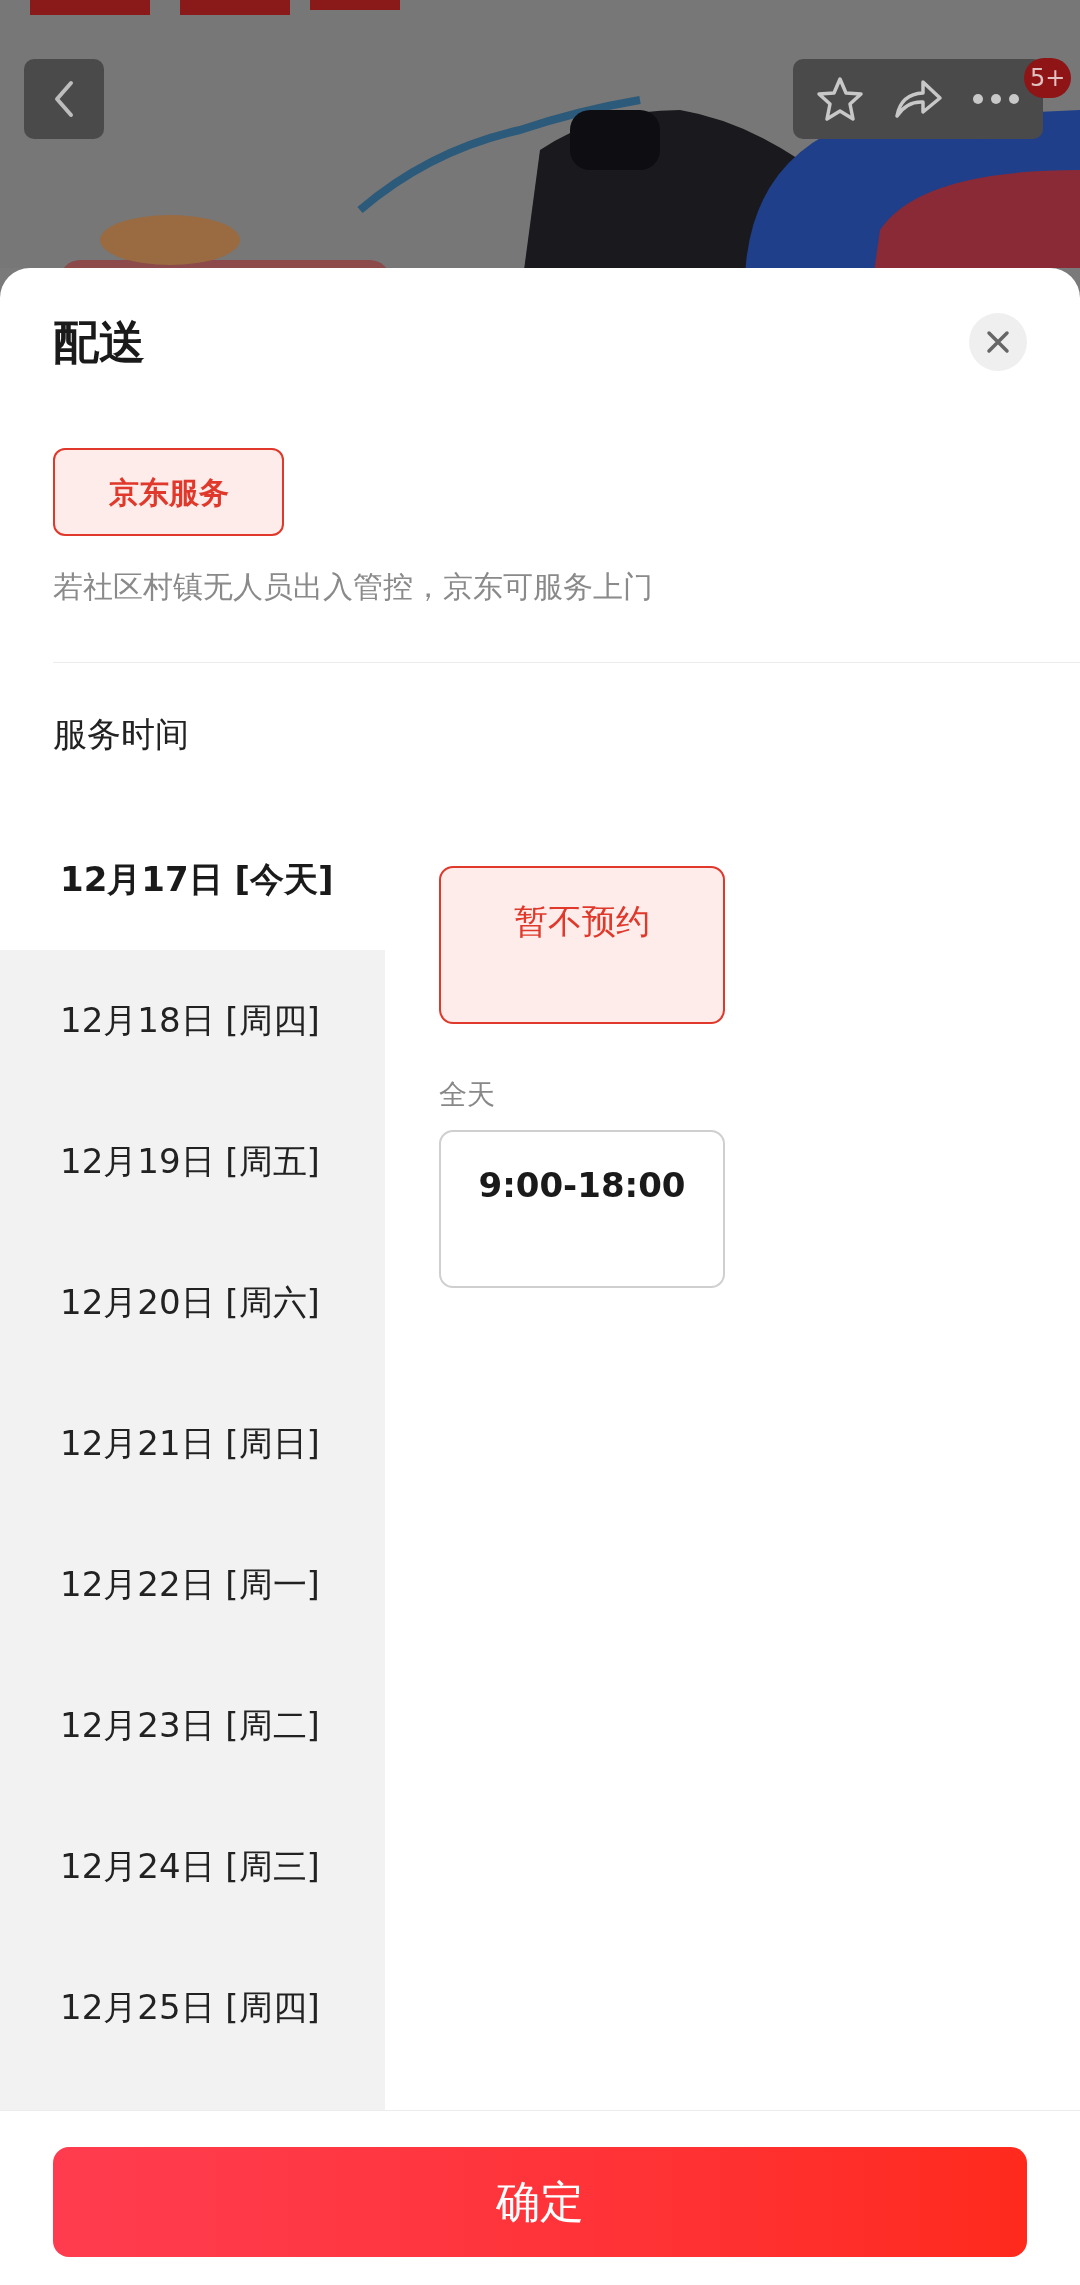  What do you see at coordinates (996, 99) in the screenshot?
I see `more-icon` at bounding box center [996, 99].